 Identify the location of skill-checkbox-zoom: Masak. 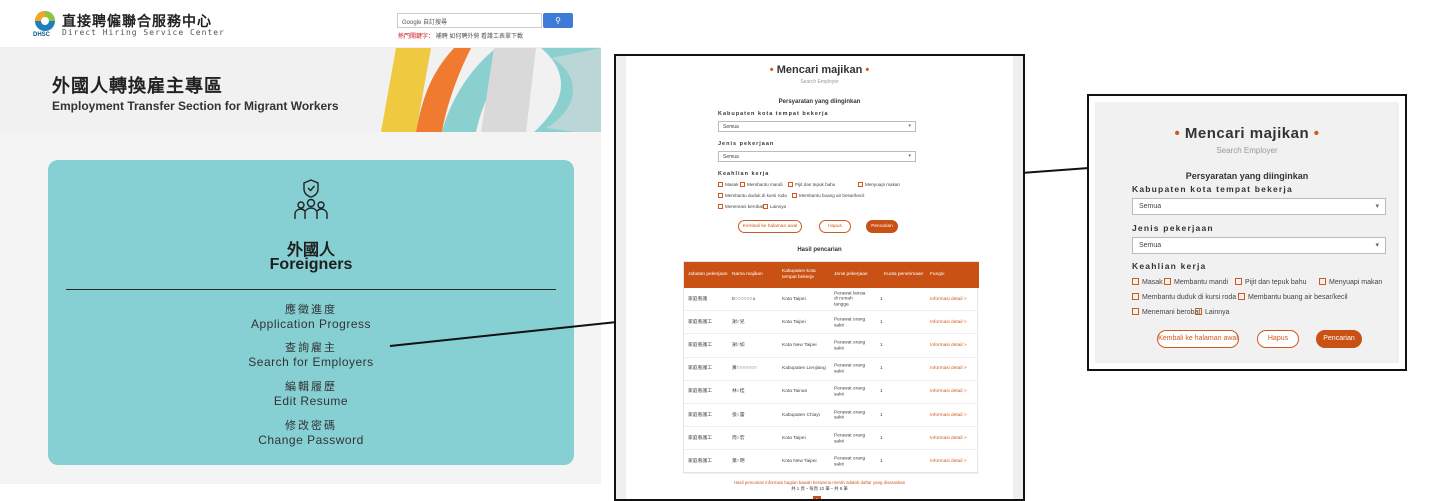
(1147, 282).